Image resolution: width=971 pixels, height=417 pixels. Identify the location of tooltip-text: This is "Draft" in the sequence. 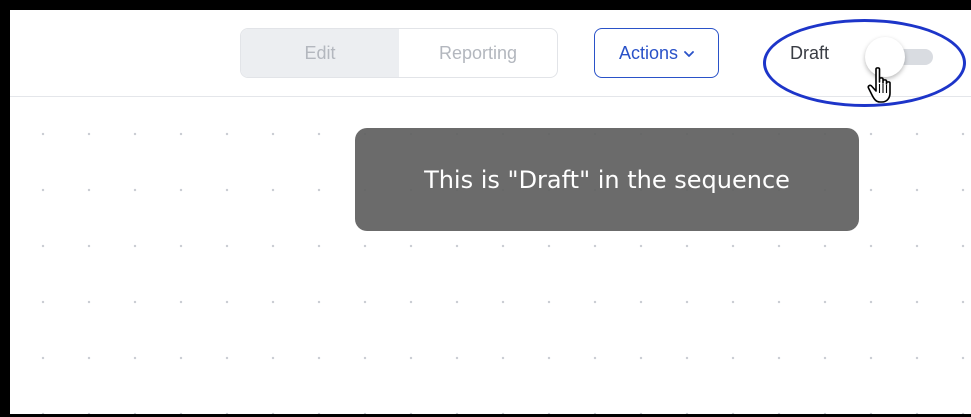
(607, 179).